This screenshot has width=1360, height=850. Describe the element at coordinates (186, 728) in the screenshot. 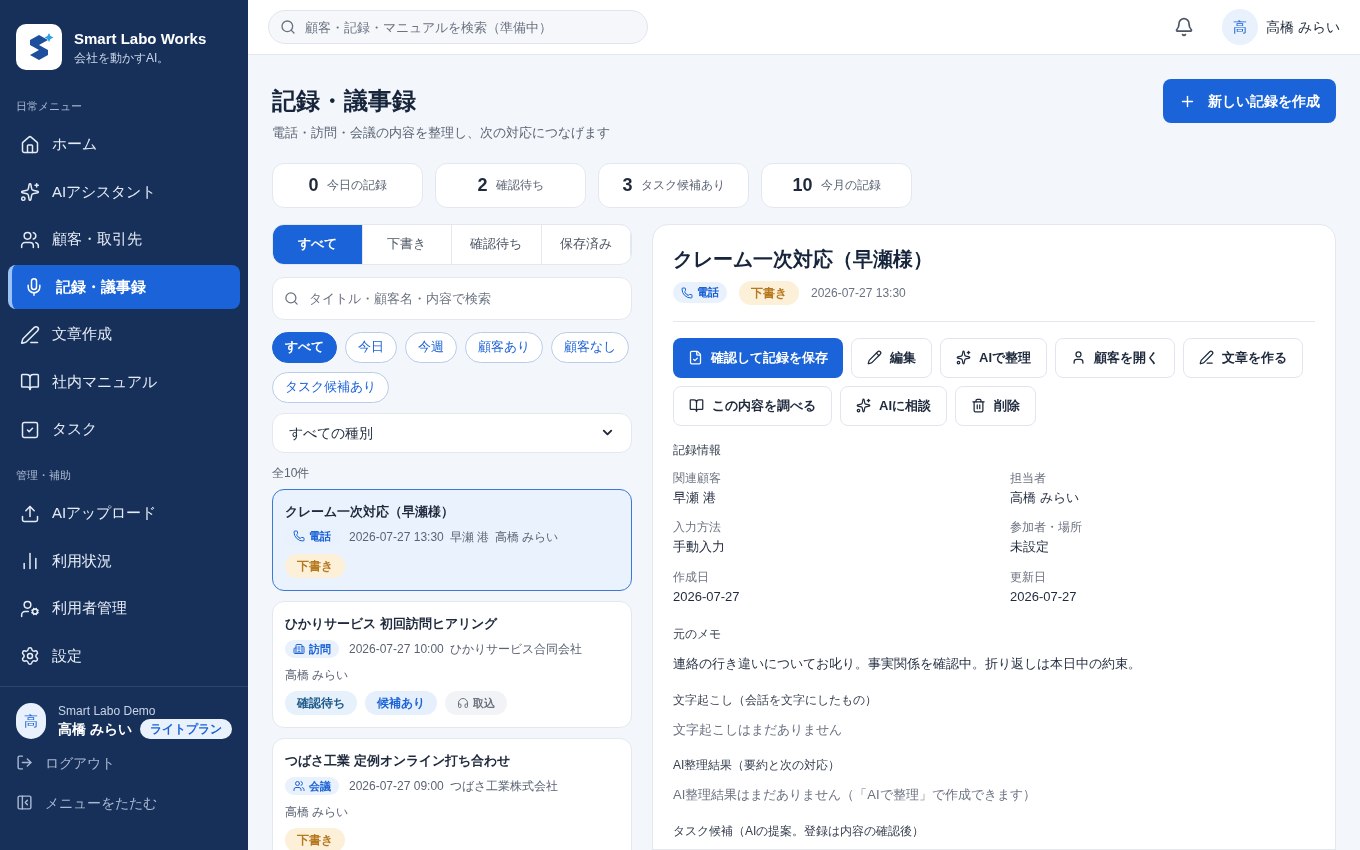

I see `plan-badge: ライトプラン` at that location.